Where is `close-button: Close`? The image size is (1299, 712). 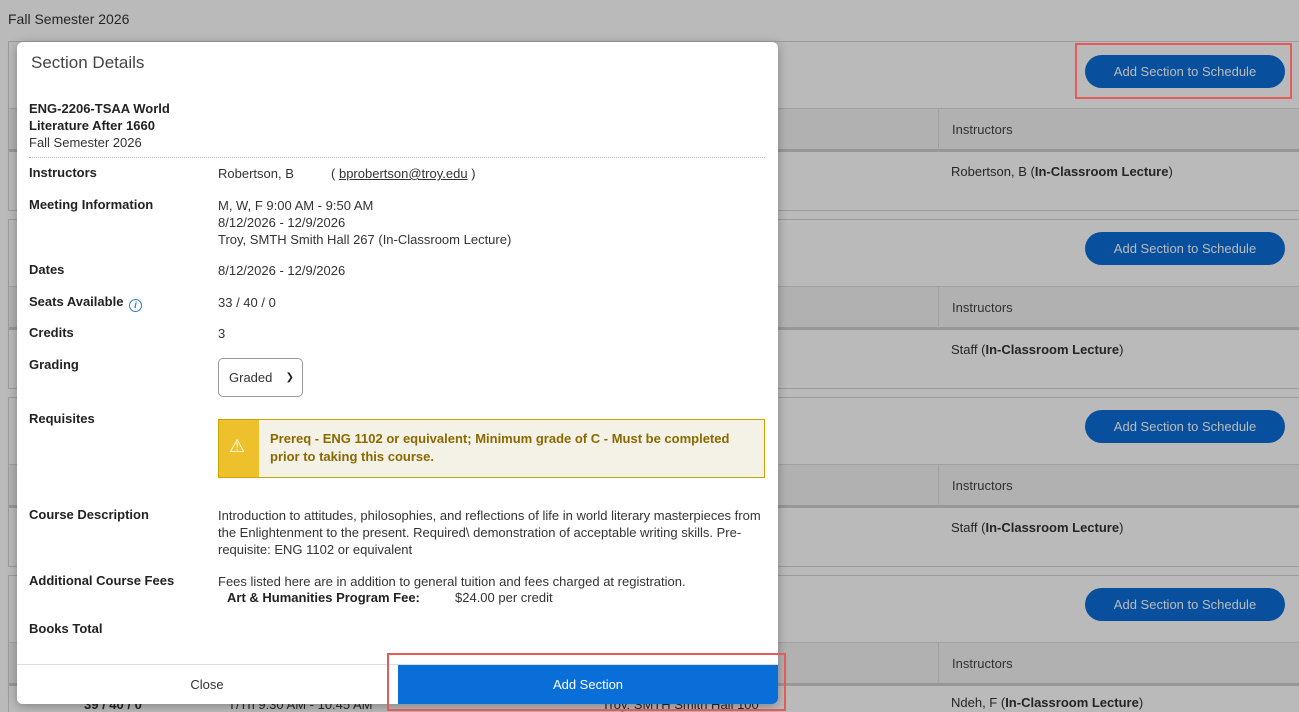 close-button: Close is located at coordinates (207, 684).